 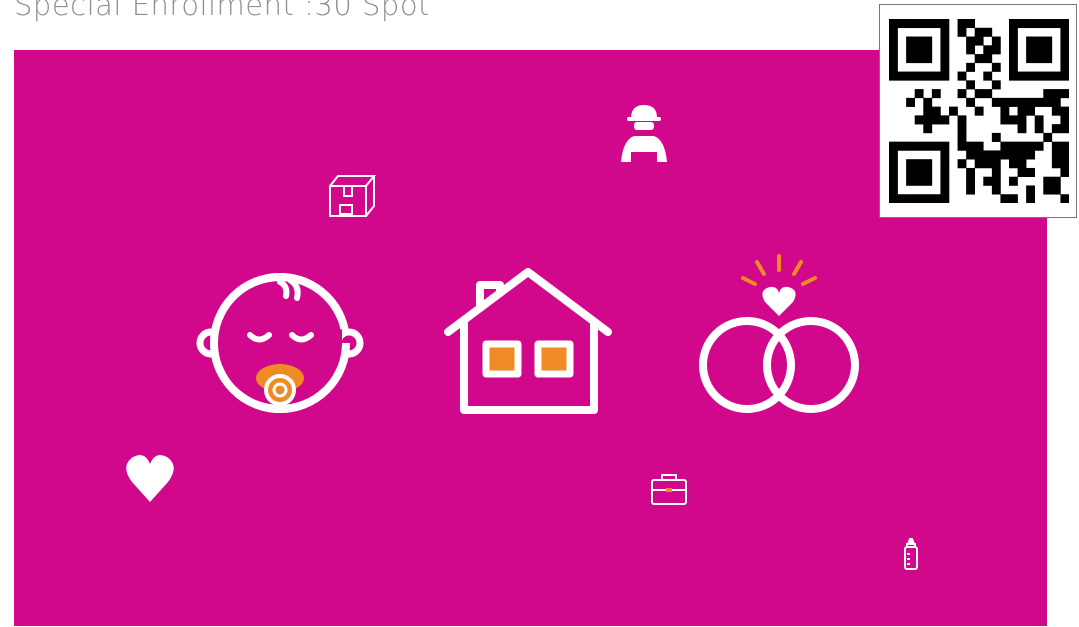 I want to click on baby-bottle-icon, so click(x=911, y=554).